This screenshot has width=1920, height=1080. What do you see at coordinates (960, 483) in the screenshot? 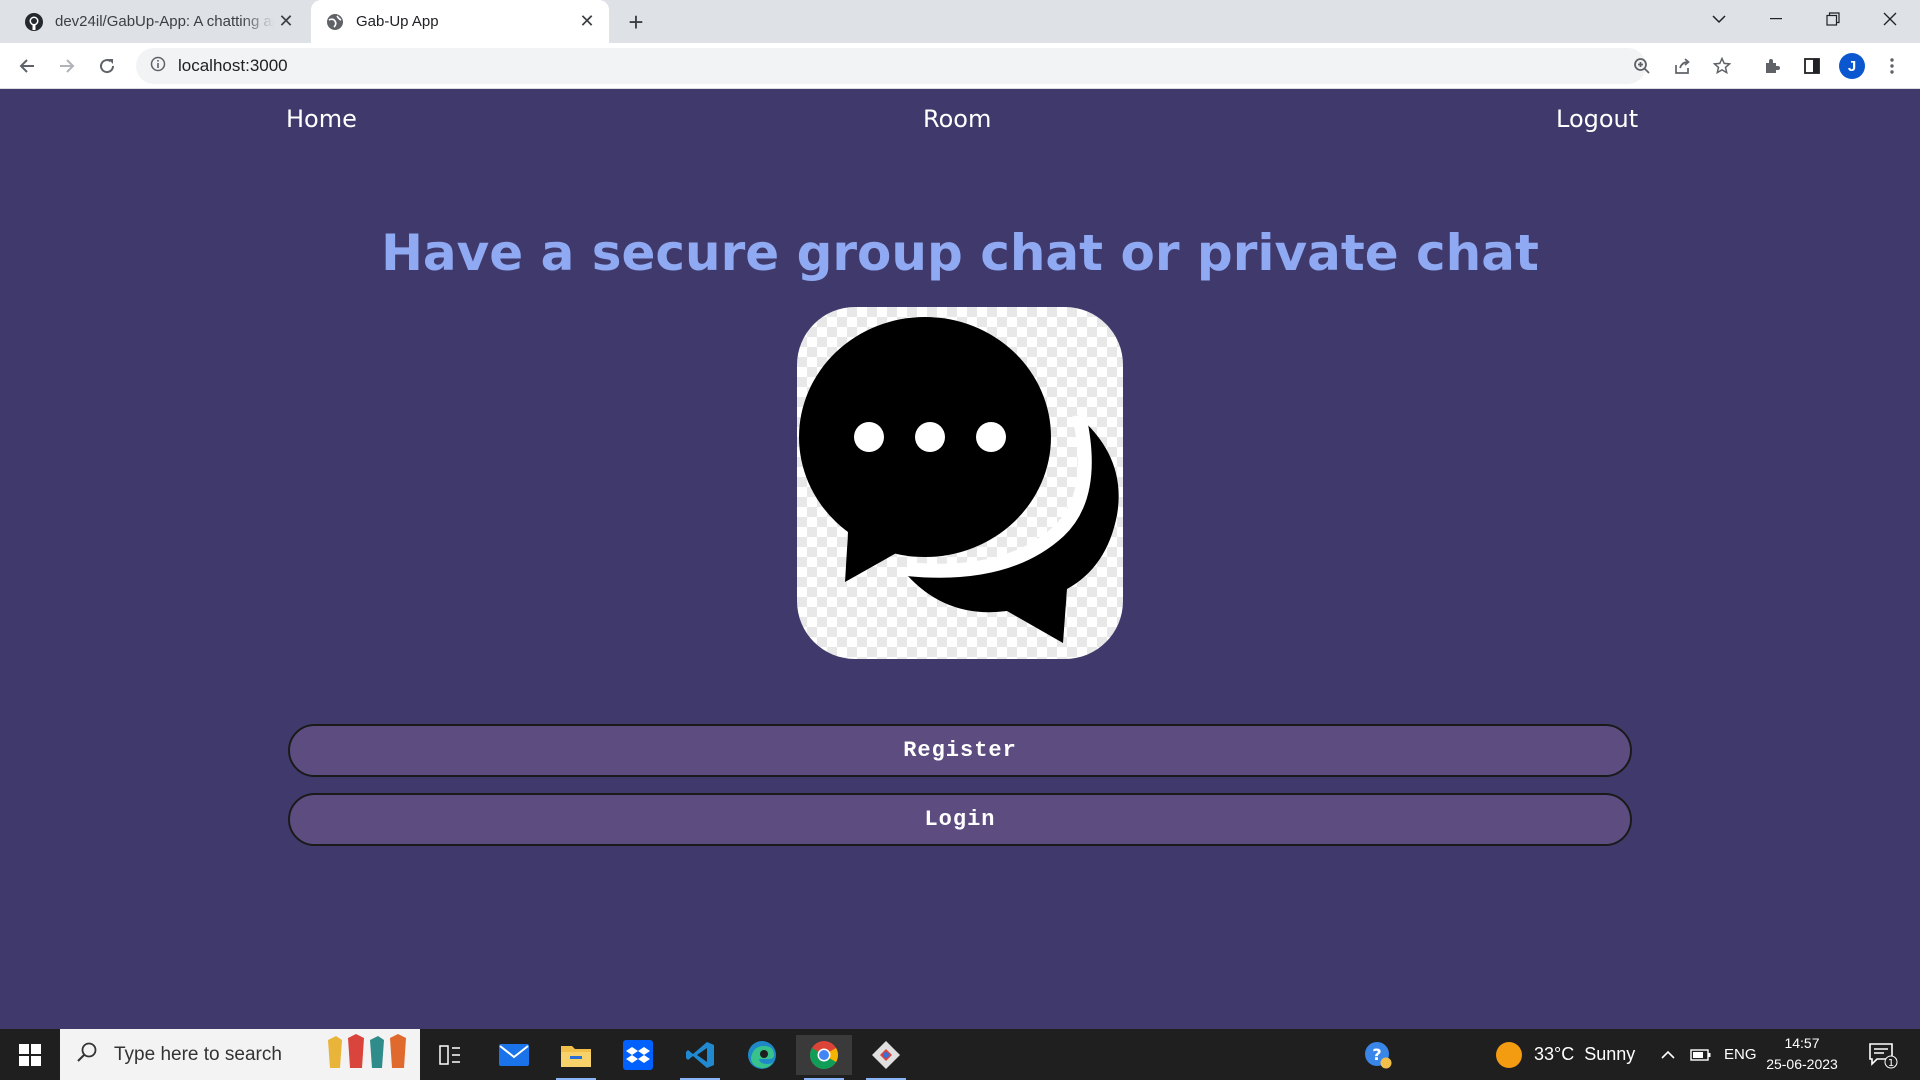
I see `chat-bubbles-icon` at bounding box center [960, 483].